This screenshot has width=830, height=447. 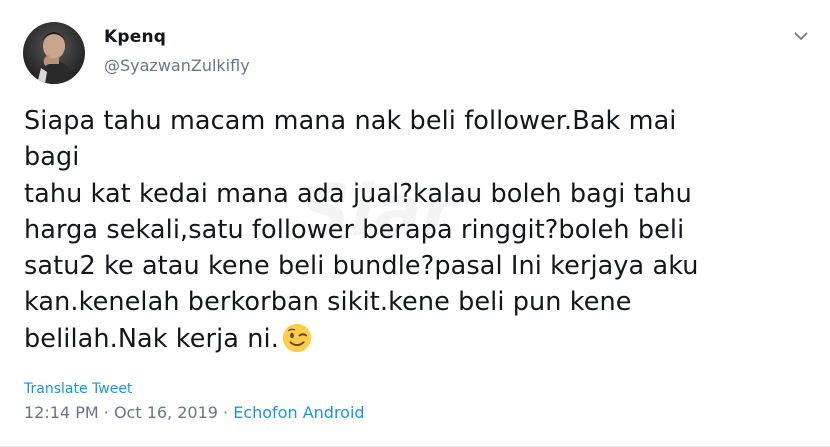 I want to click on avatar-image, so click(x=54, y=53).